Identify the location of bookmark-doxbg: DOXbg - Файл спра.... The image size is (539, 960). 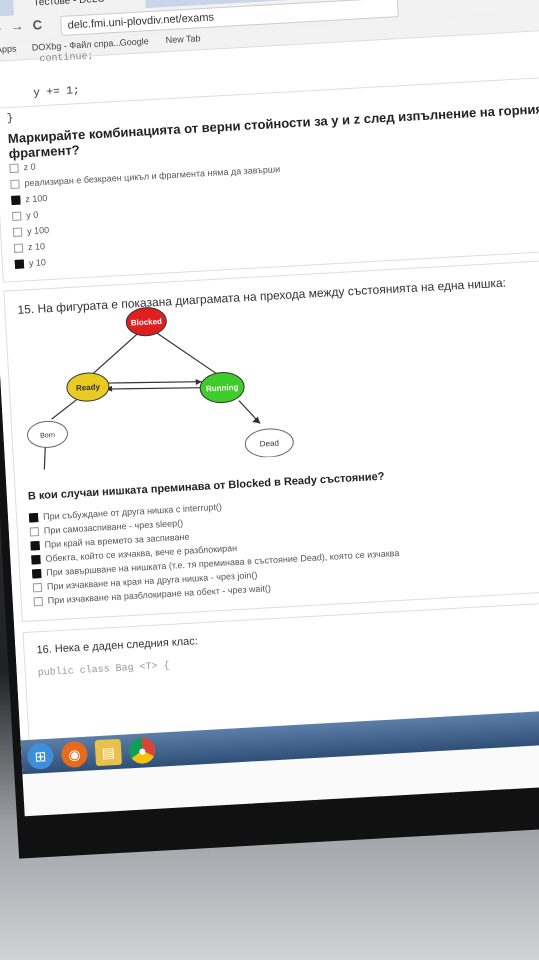
(76, 45).